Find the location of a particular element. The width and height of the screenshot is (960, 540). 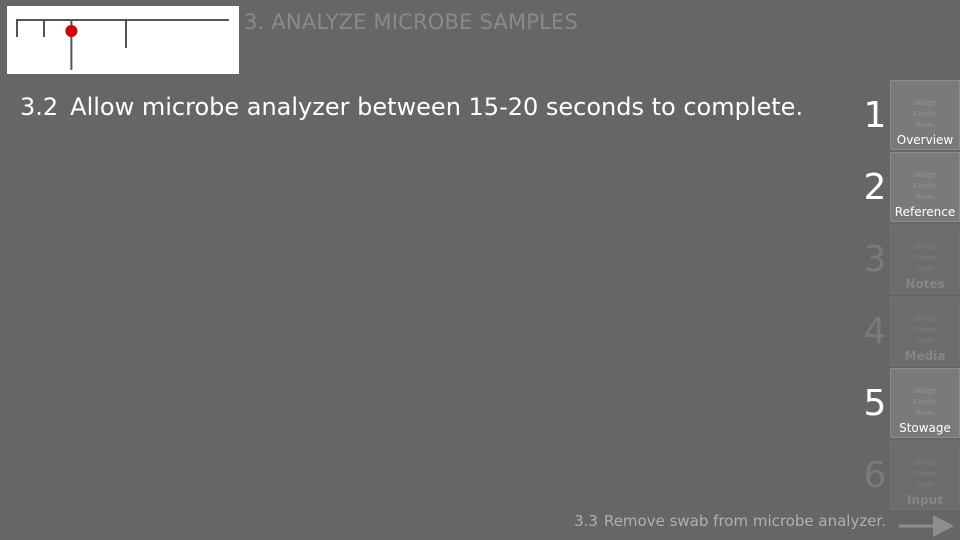

side-item-media: 4 Image Comin Soon Media is located at coordinates (909, 332).